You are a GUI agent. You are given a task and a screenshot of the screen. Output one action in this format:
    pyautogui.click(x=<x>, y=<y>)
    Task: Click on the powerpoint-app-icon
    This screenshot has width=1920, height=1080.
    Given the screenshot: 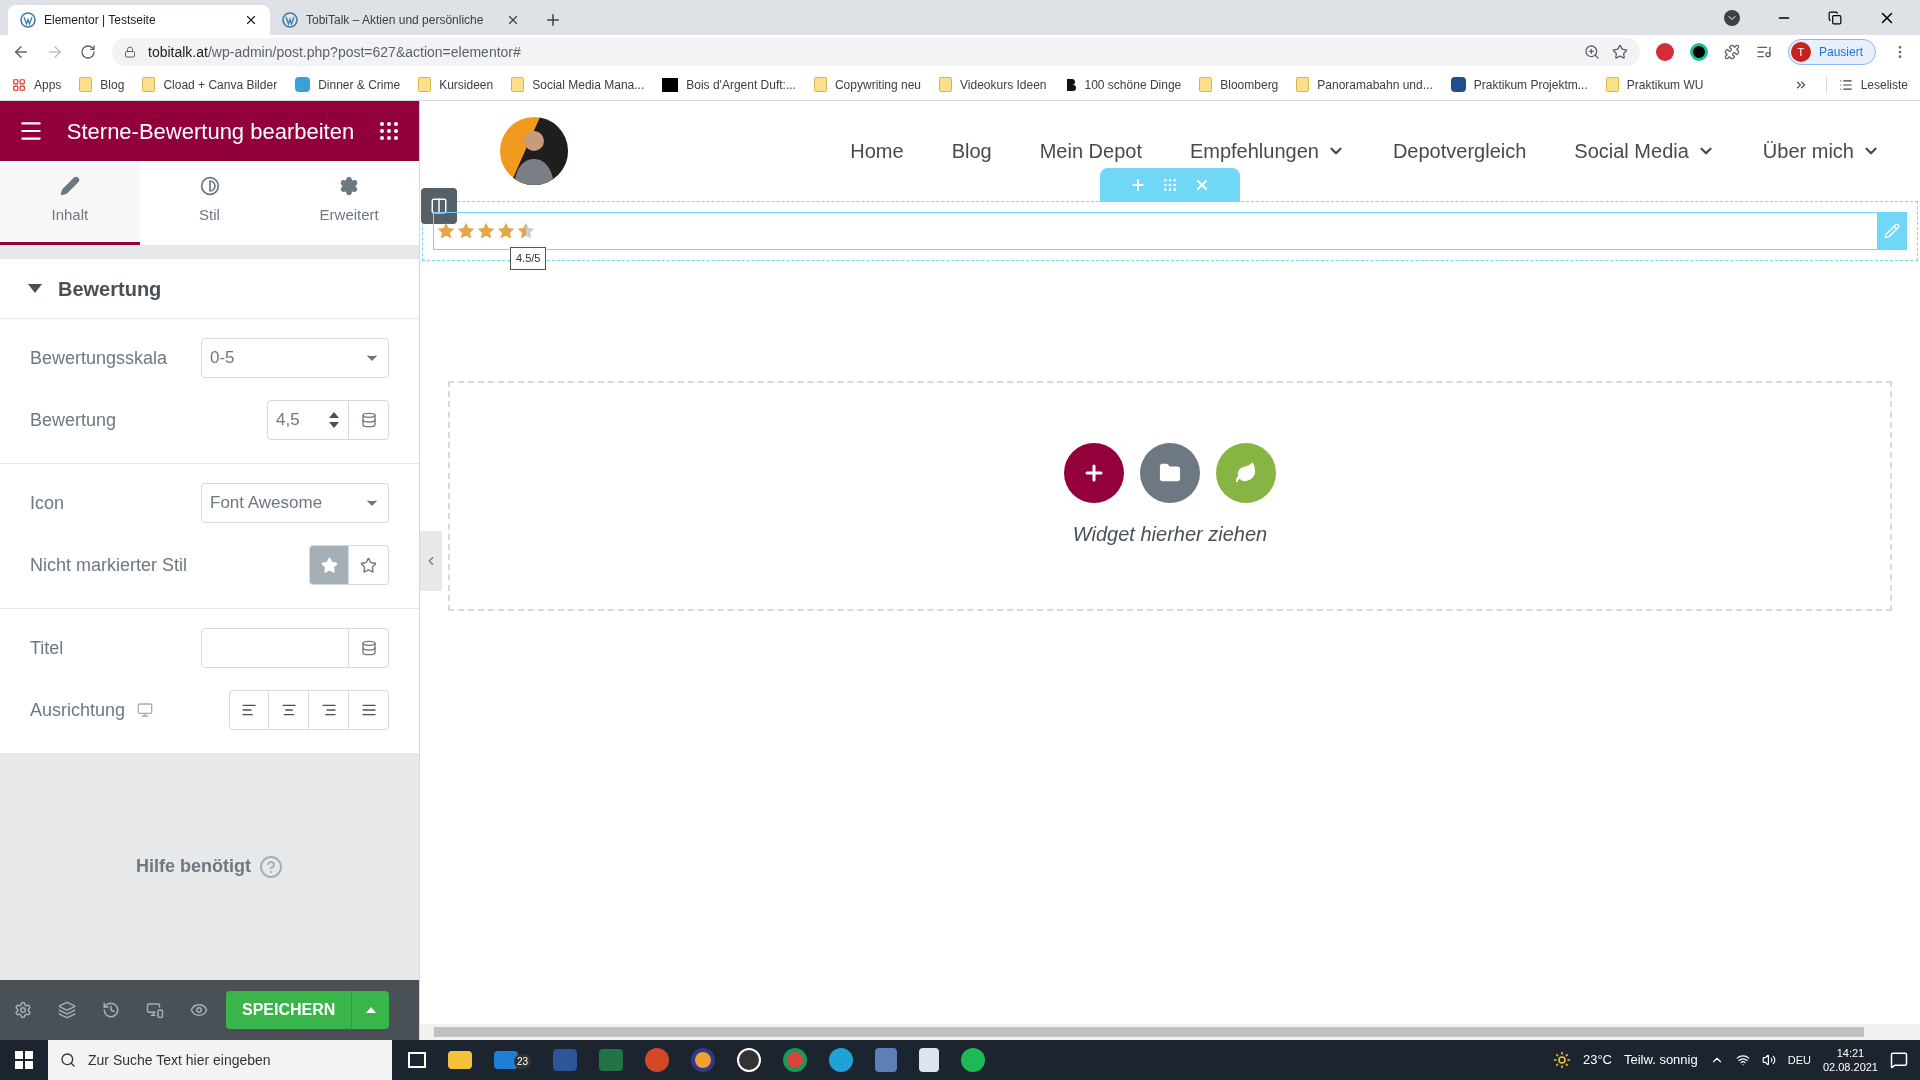 What is the action you would take?
    pyautogui.click(x=657, y=1060)
    